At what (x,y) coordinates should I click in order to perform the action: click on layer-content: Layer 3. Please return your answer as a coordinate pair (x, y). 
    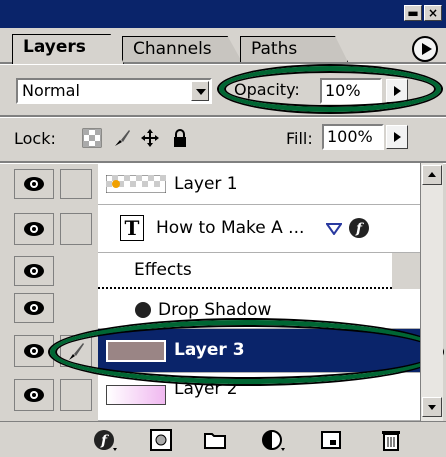
    Looking at the image, I should click on (259, 351).